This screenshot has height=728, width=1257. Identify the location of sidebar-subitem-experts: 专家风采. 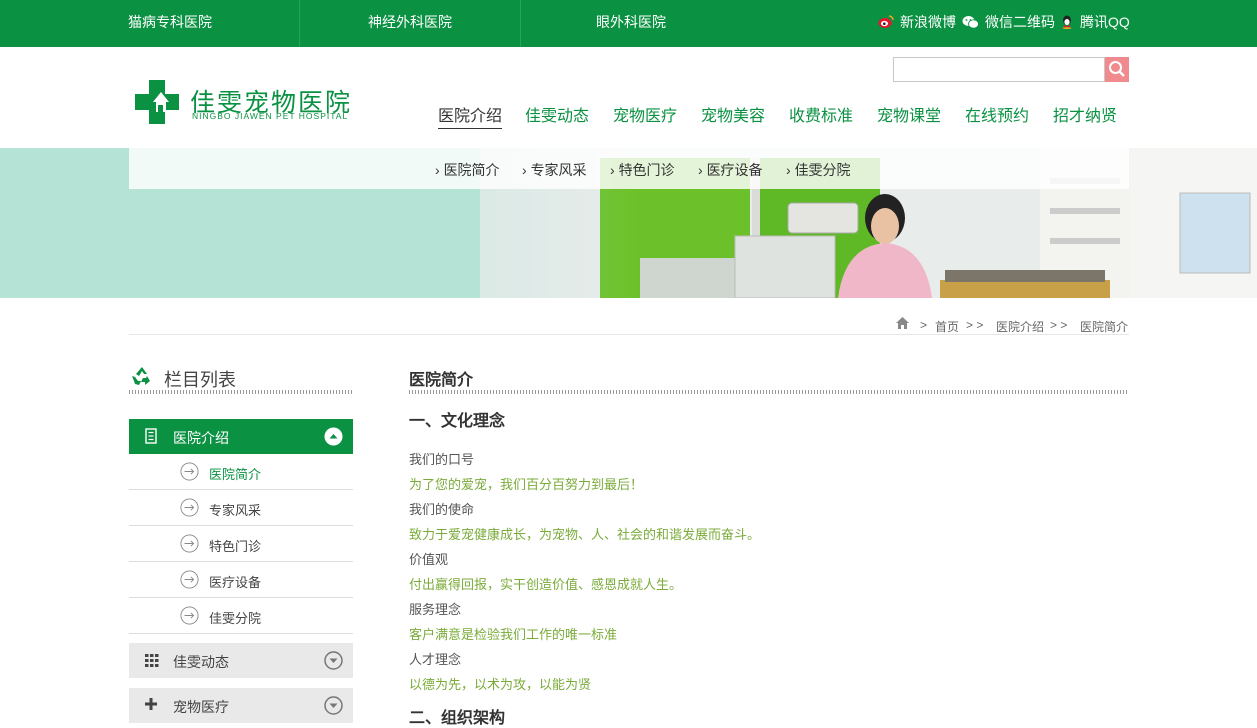
(241, 508).